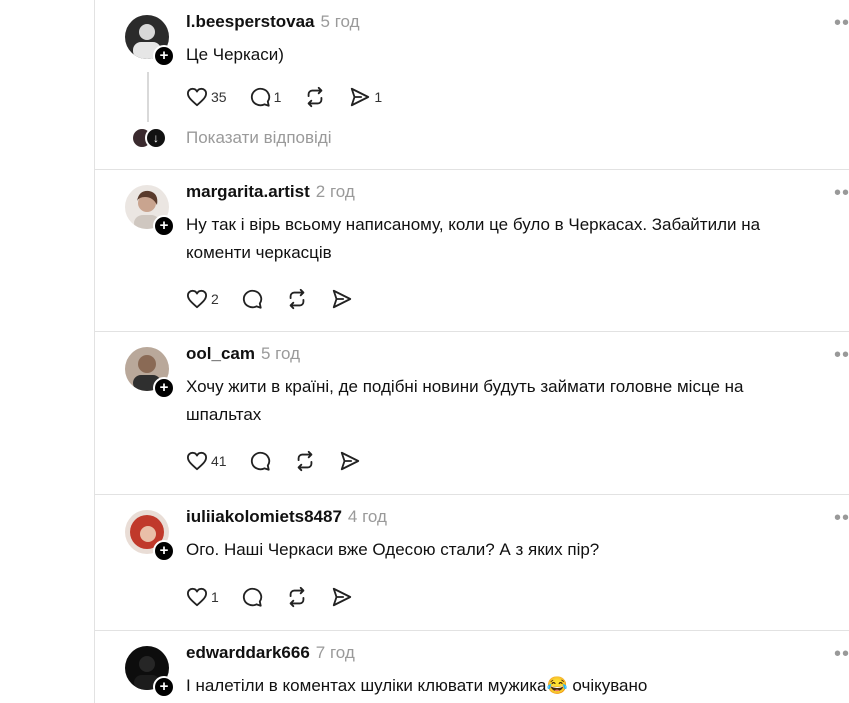 The image size is (849, 703). I want to click on like-count: 35, so click(219, 97).